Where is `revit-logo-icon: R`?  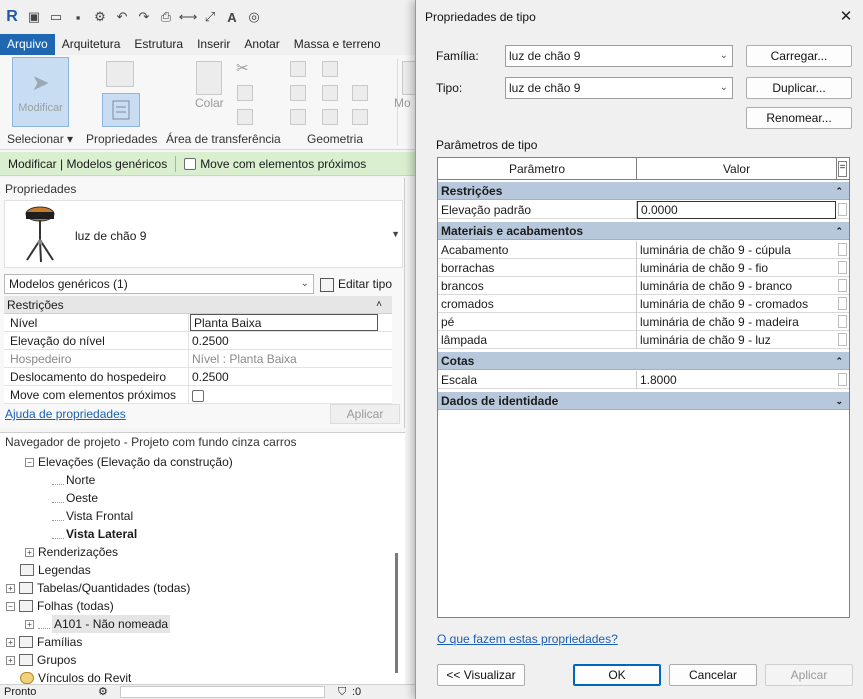 revit-logo-icon: R is located at coordinates (12, 16).